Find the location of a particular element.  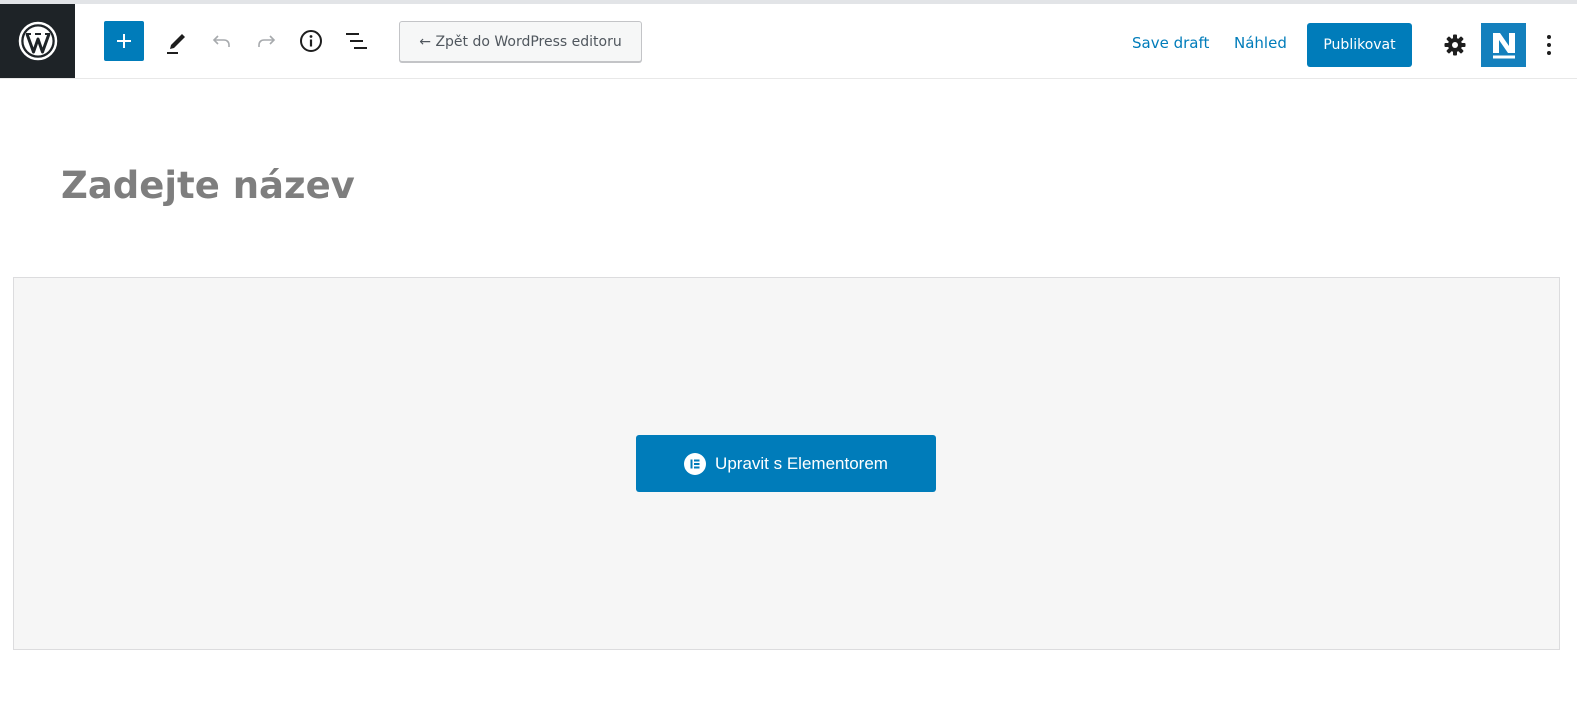

redo-icon is located at coordinates (267, 41).